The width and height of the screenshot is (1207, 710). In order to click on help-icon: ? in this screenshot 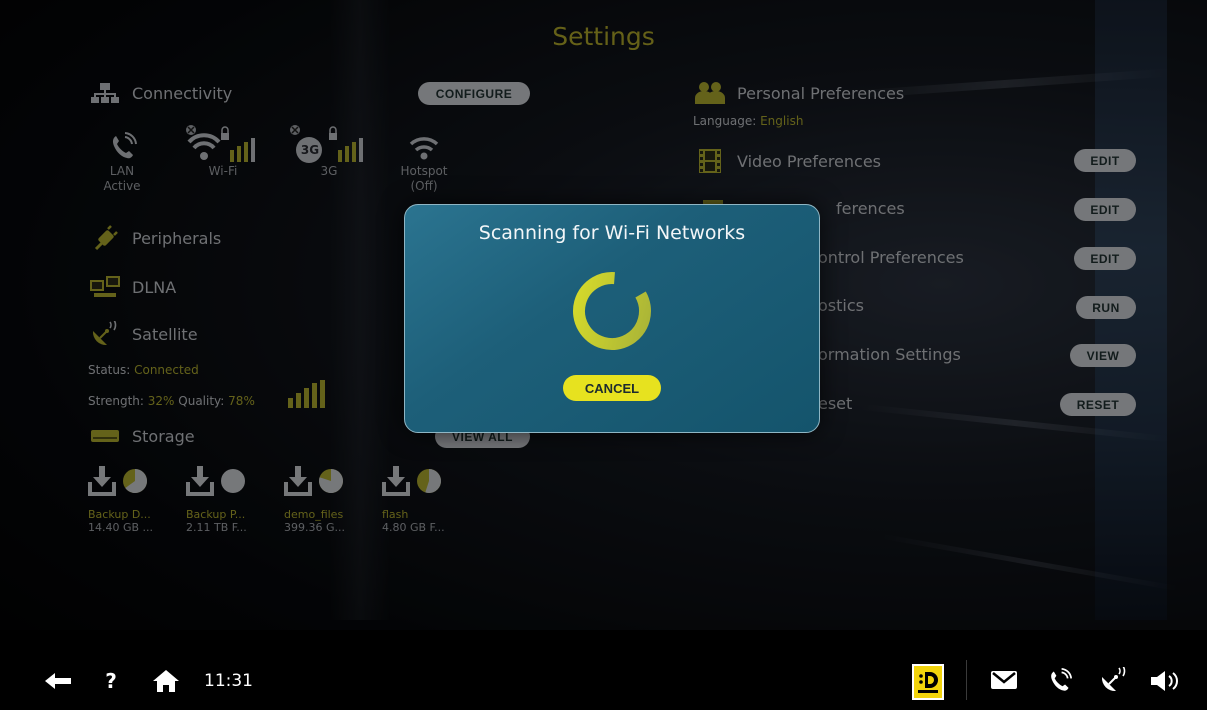, I will do `click(111, 681)`.